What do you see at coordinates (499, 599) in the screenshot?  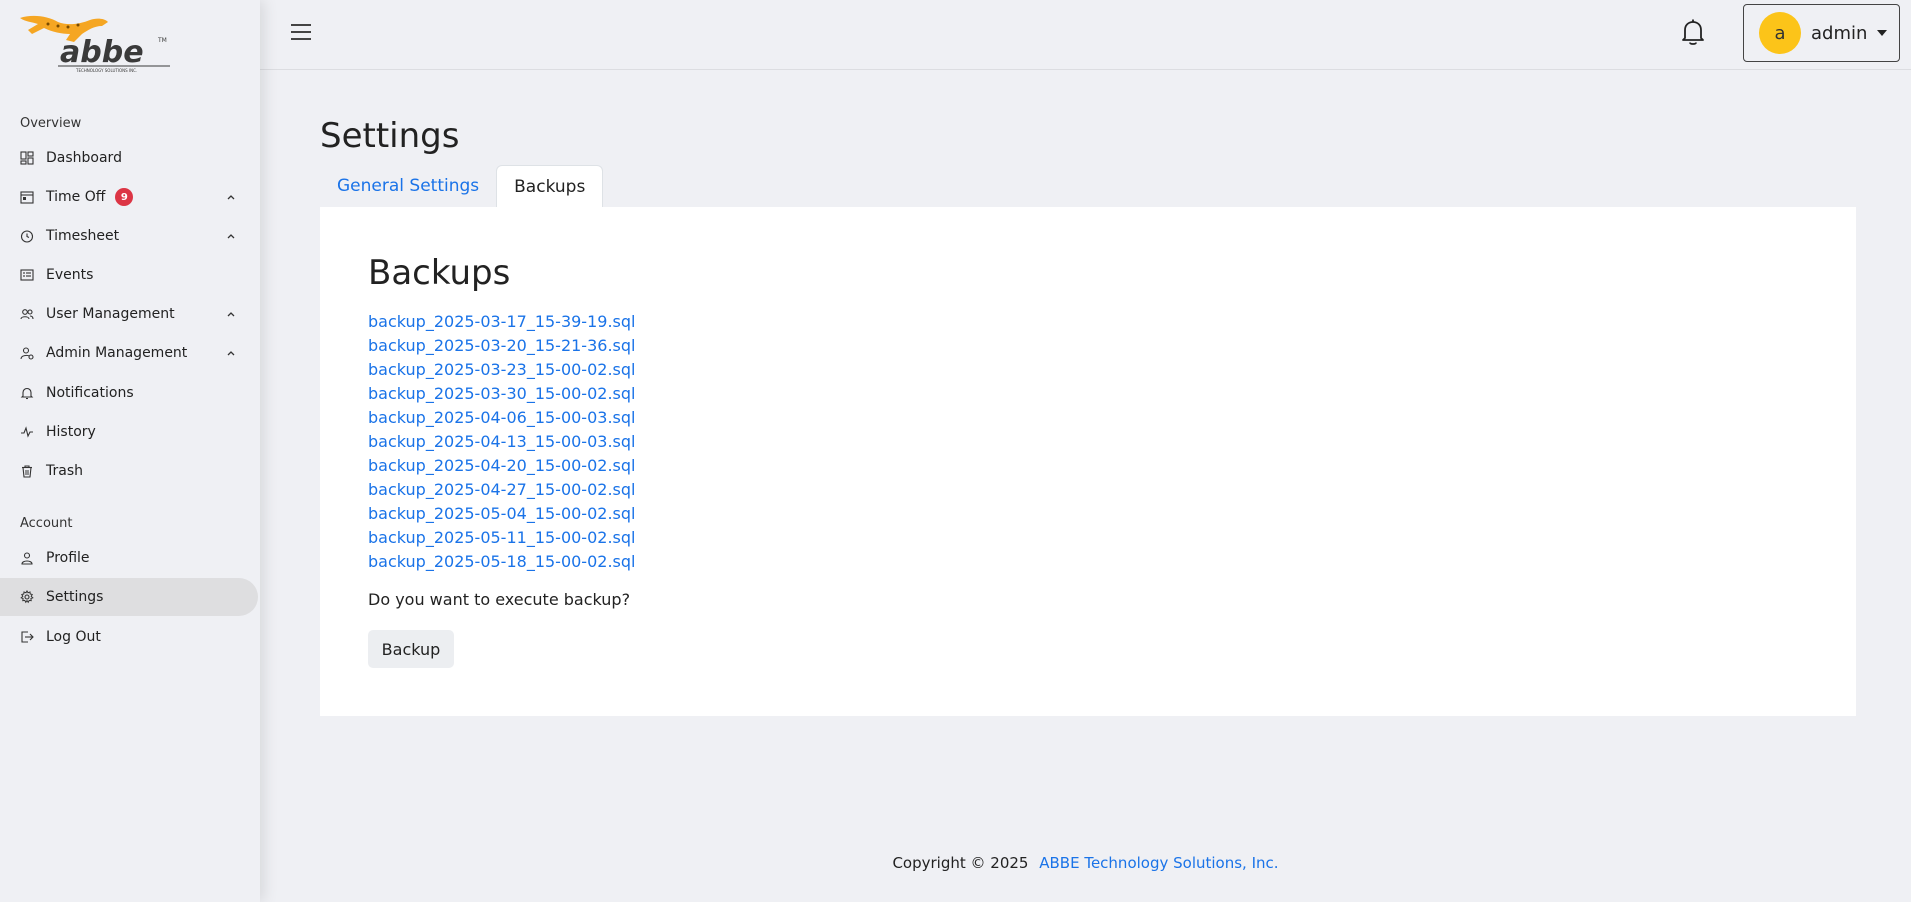 I see `backup-question: Do you want to execute backup?` at bounding box center [499, 599].